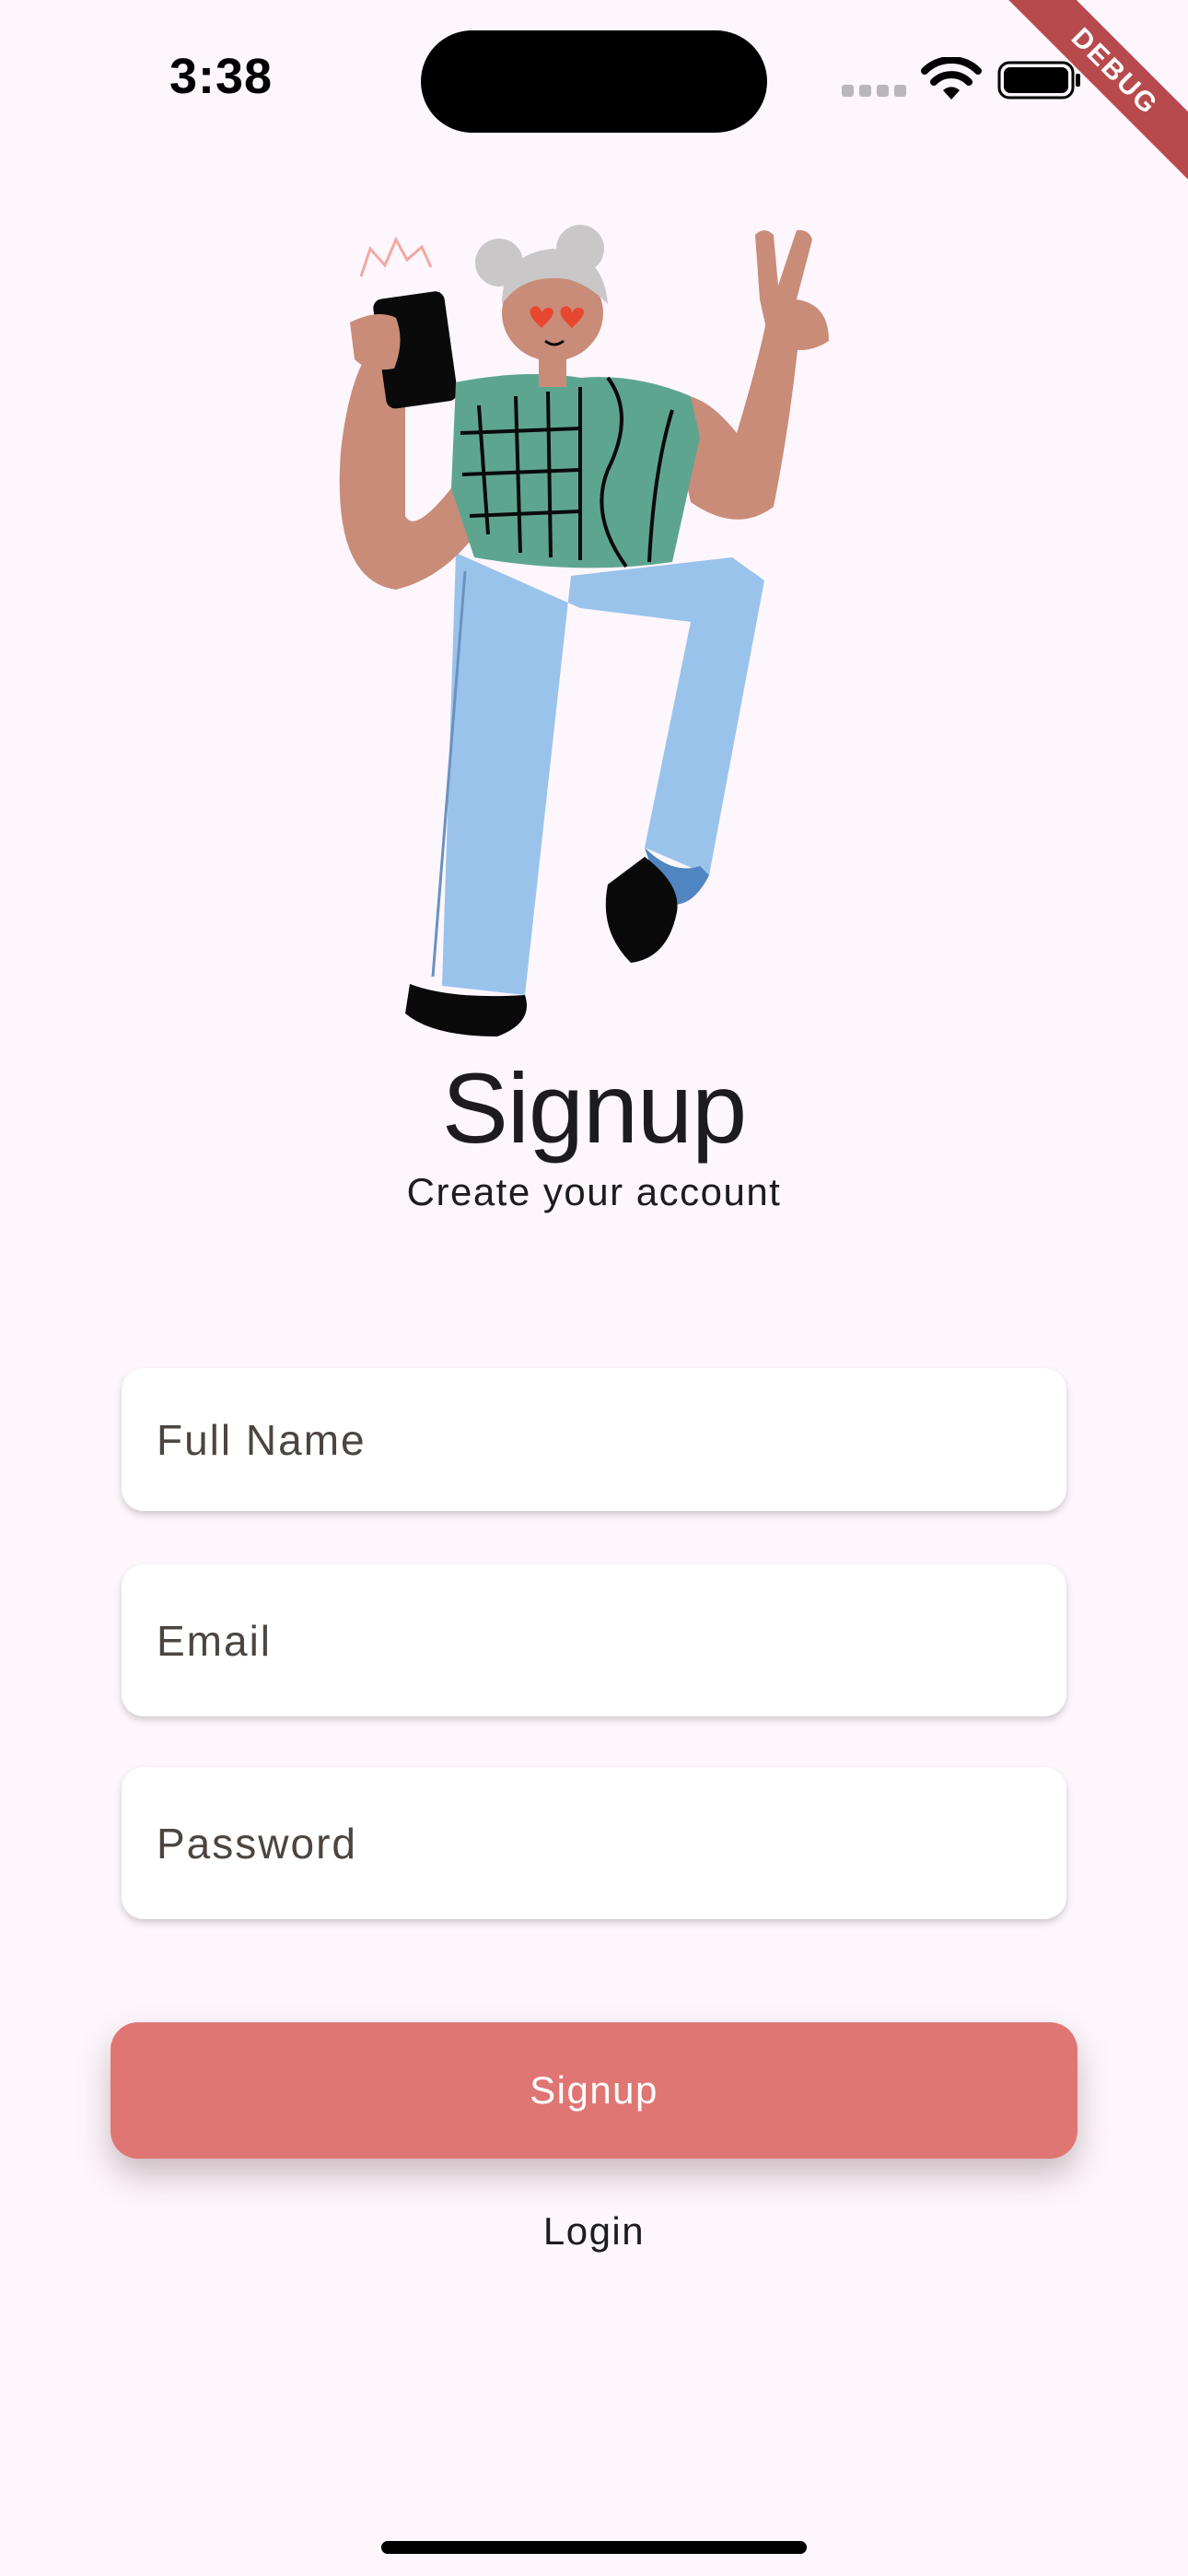  What do you see at coordinates (221, 76) in the screenshot?
I see `status-time: 3:38` at bounding box center [221, 76].